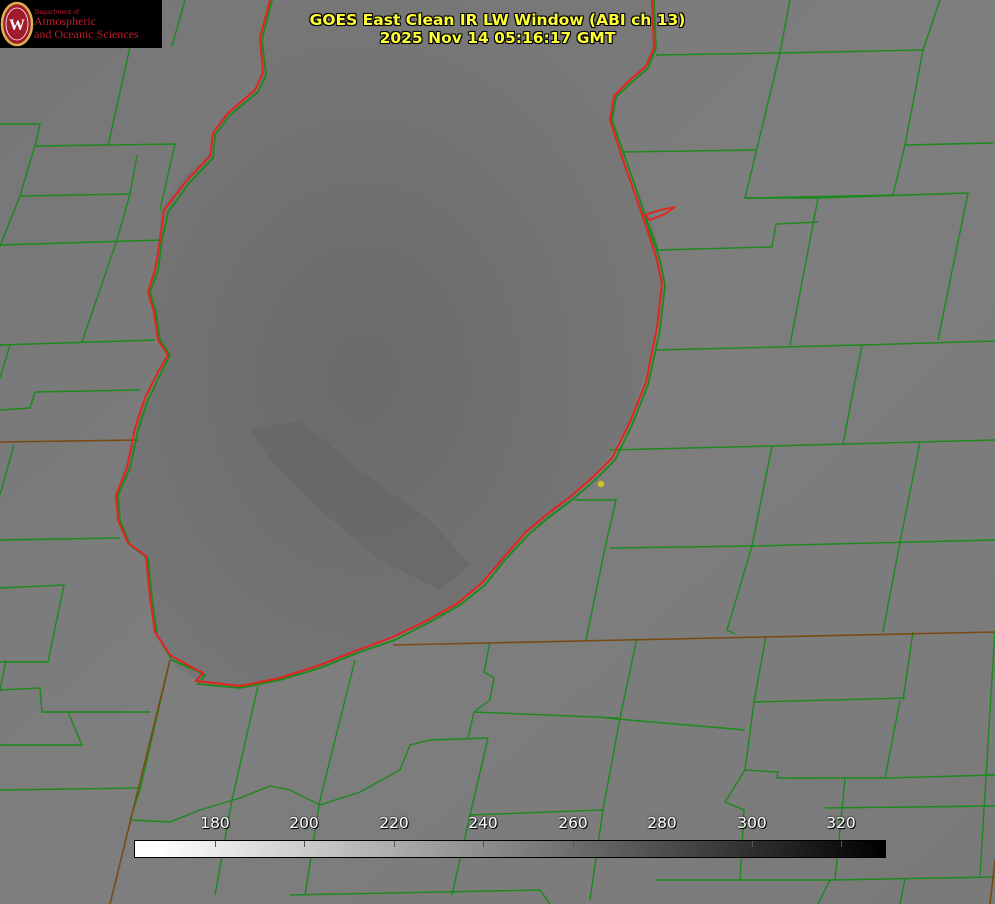  Describe the element at coordinates (510, 849) in the screenshot. I see `temperature-colorbar` at that location.